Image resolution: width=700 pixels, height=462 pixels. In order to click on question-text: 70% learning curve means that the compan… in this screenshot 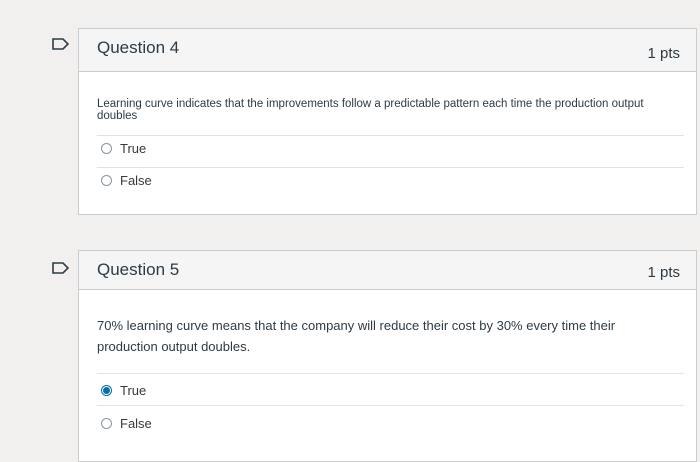, I will do `click(356, 336)`.